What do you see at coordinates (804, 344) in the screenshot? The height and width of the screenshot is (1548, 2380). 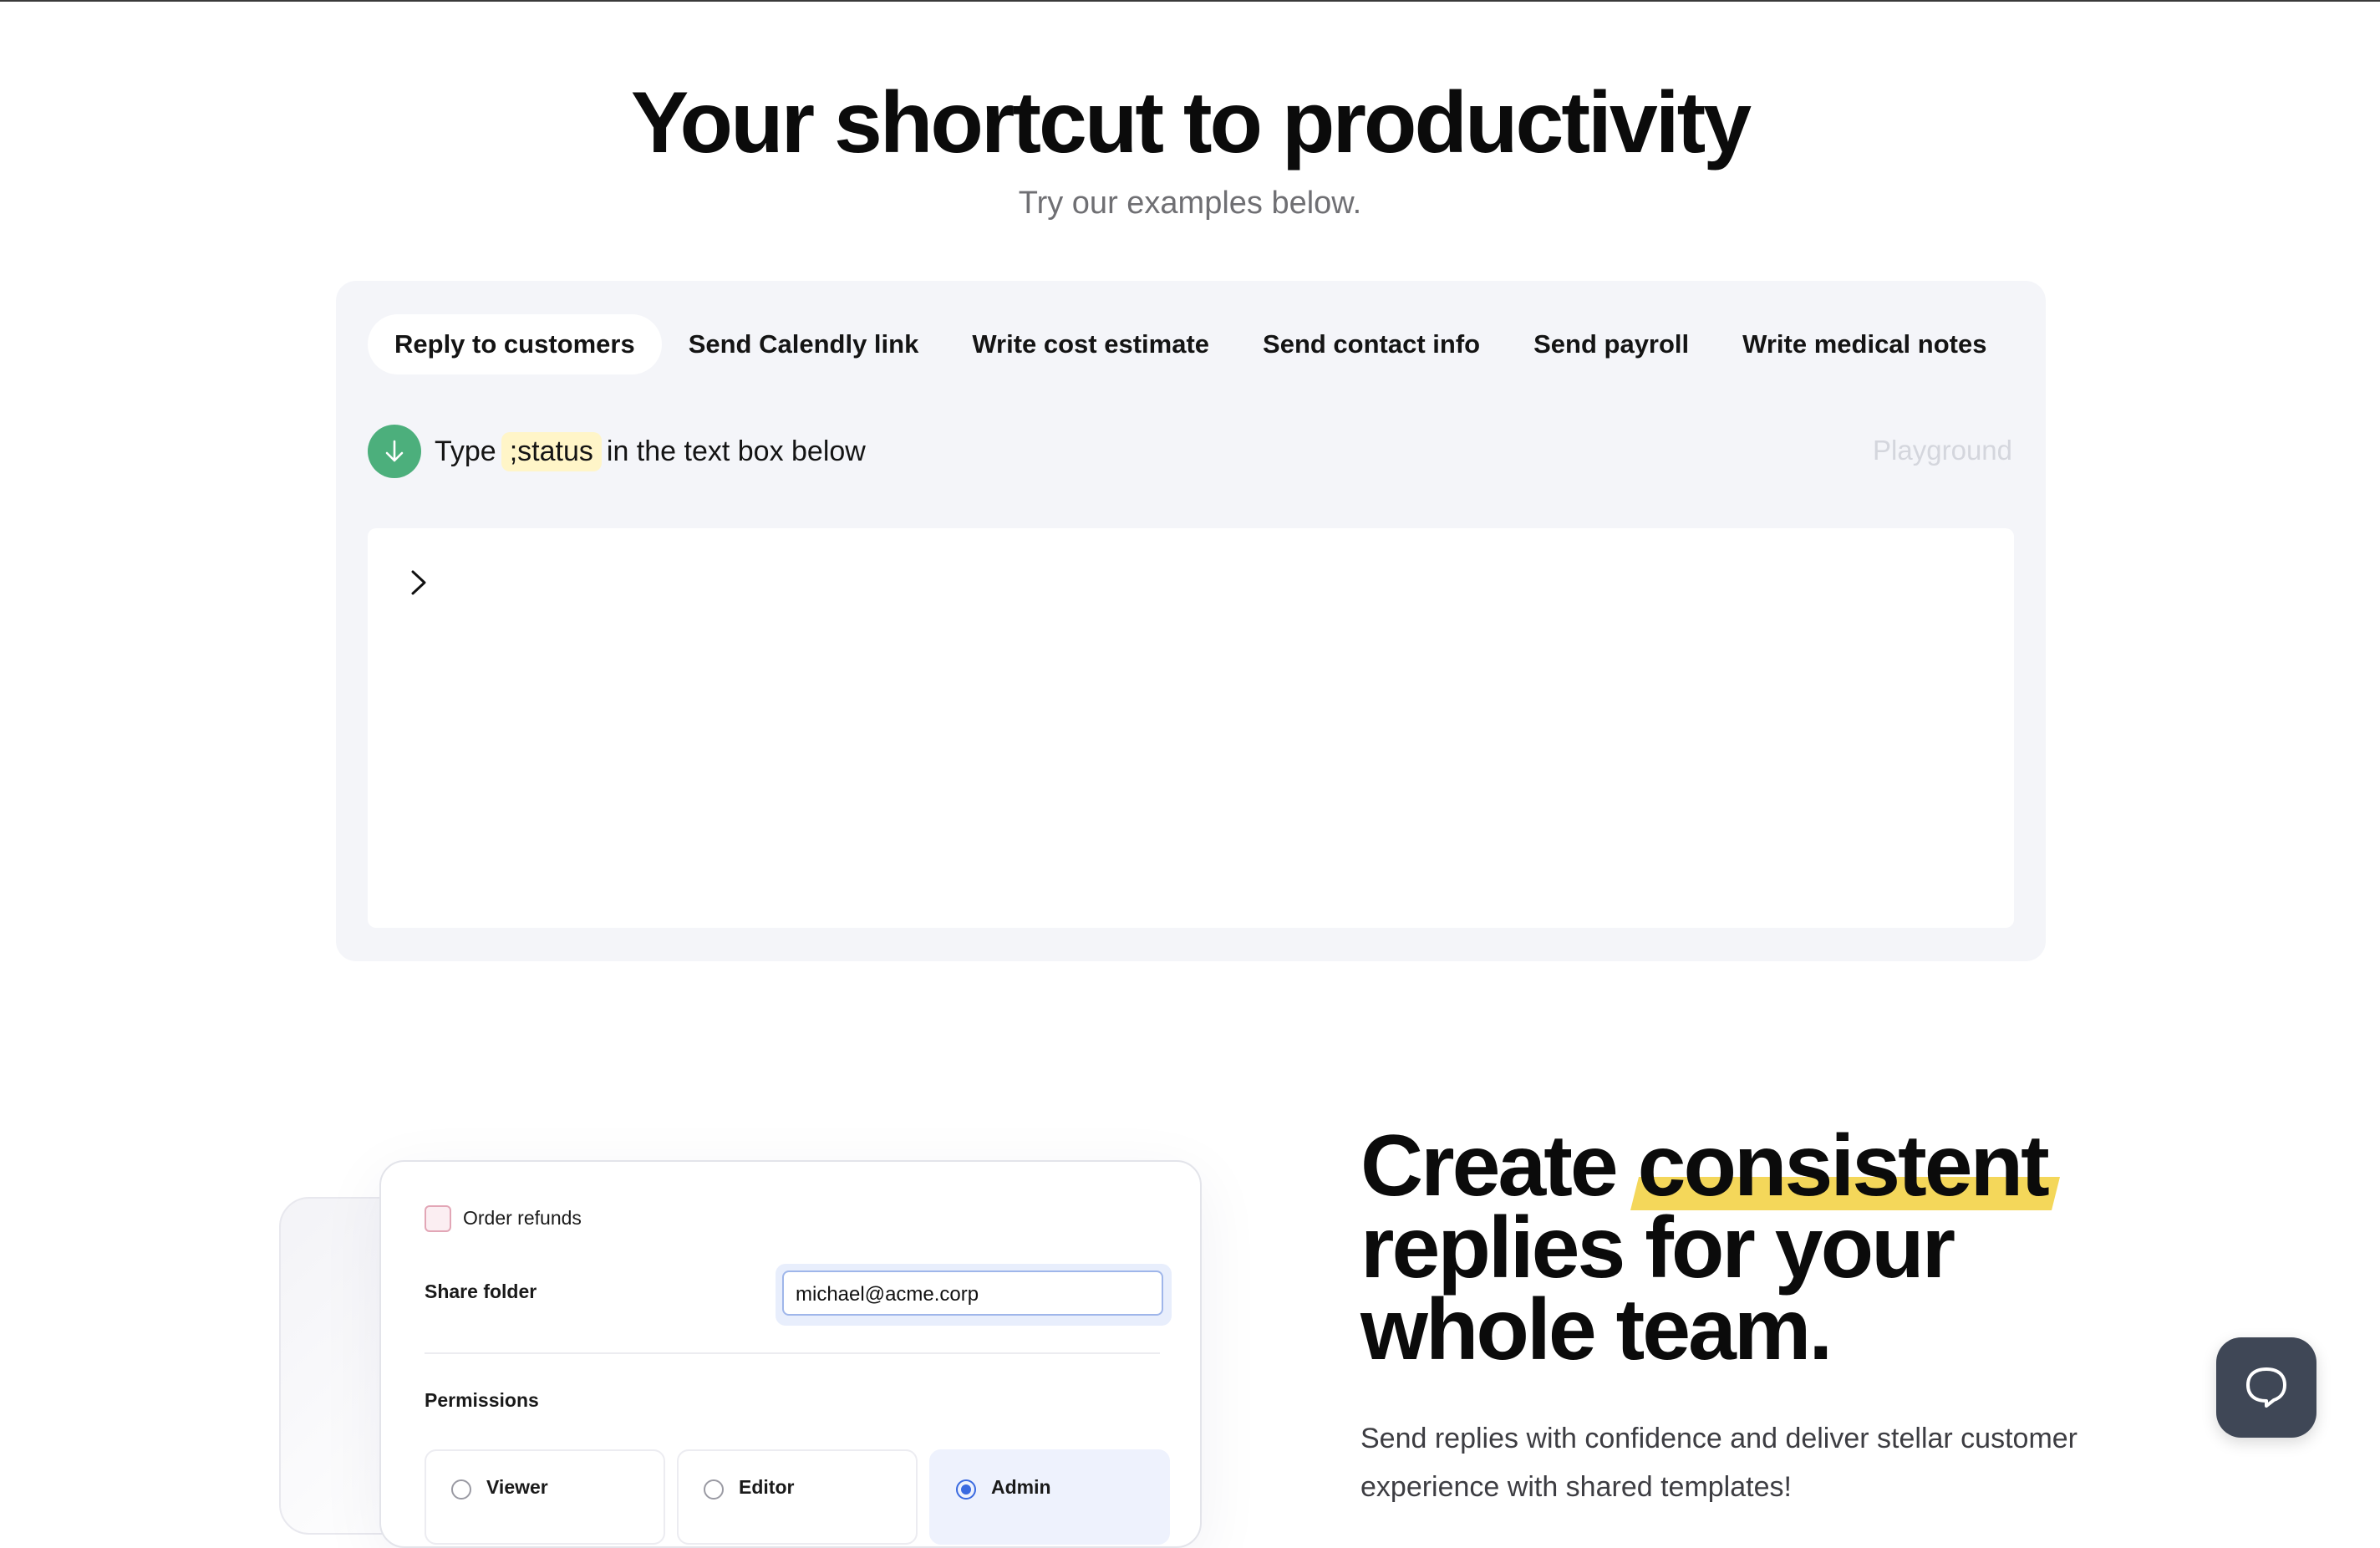 I see `tab-send-calendly-link: Send Calendly link` at bounding box center [804, 344].